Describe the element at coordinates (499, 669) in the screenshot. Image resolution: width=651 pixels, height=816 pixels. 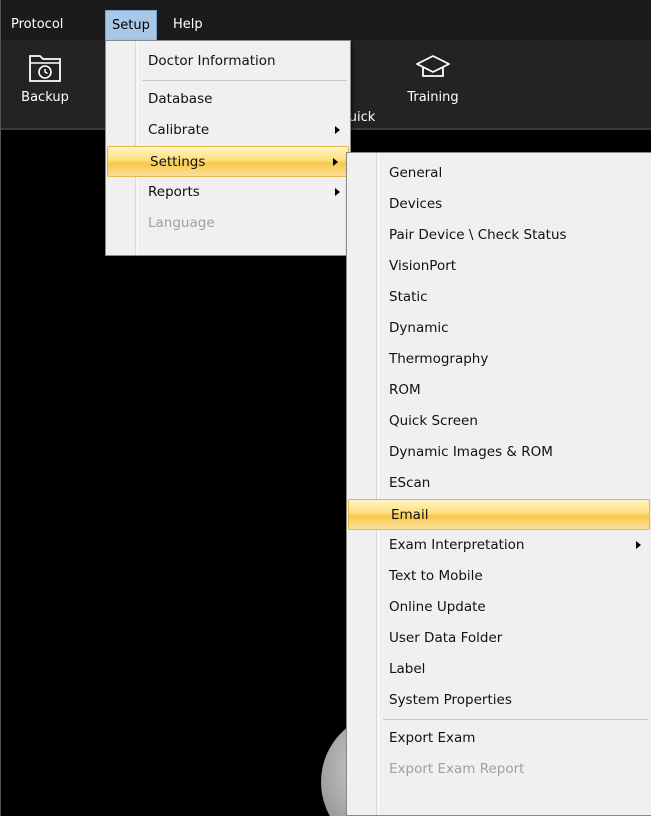
I see `menu-item-label: Label` at that location.